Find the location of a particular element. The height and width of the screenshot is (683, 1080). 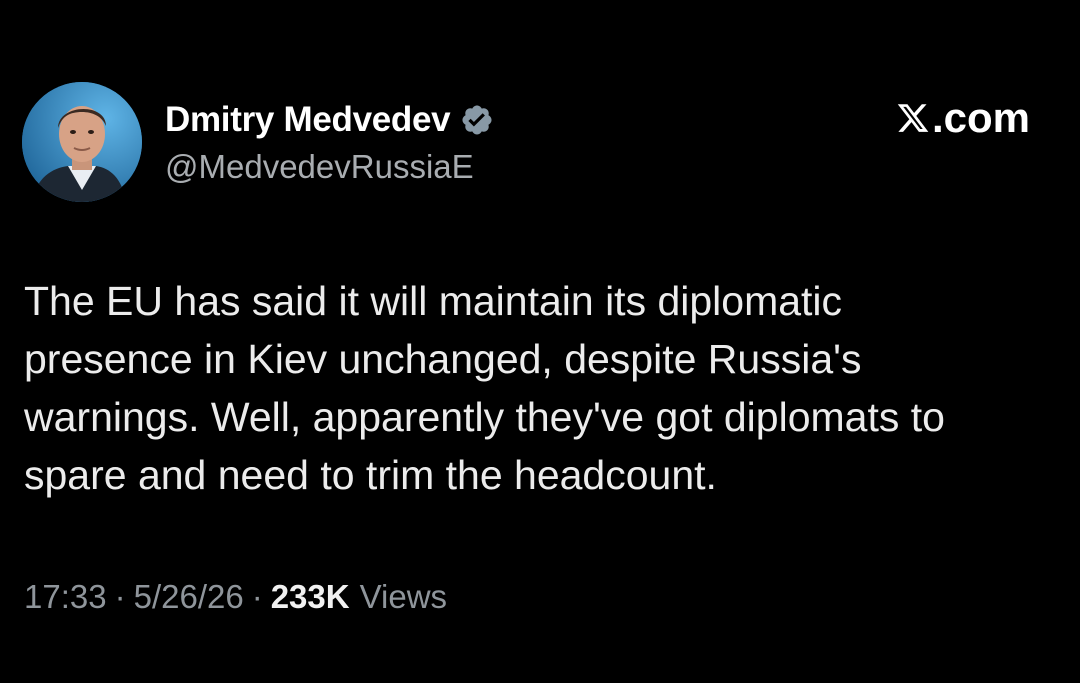

author-name-row: Dmitry Medvedev is located at coordinates (329, 120).